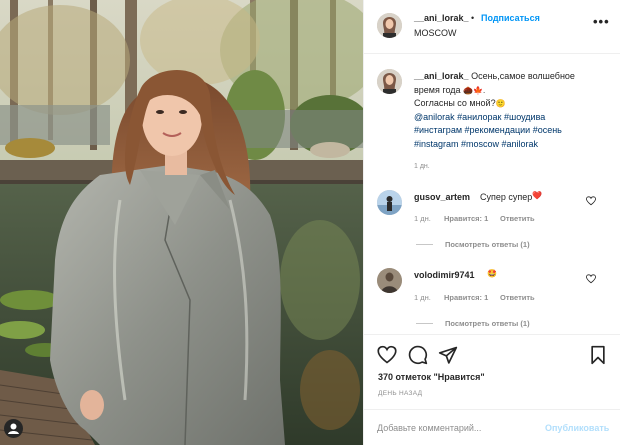  I want to click on publish-button: Опубликовать, so click(577, 428).